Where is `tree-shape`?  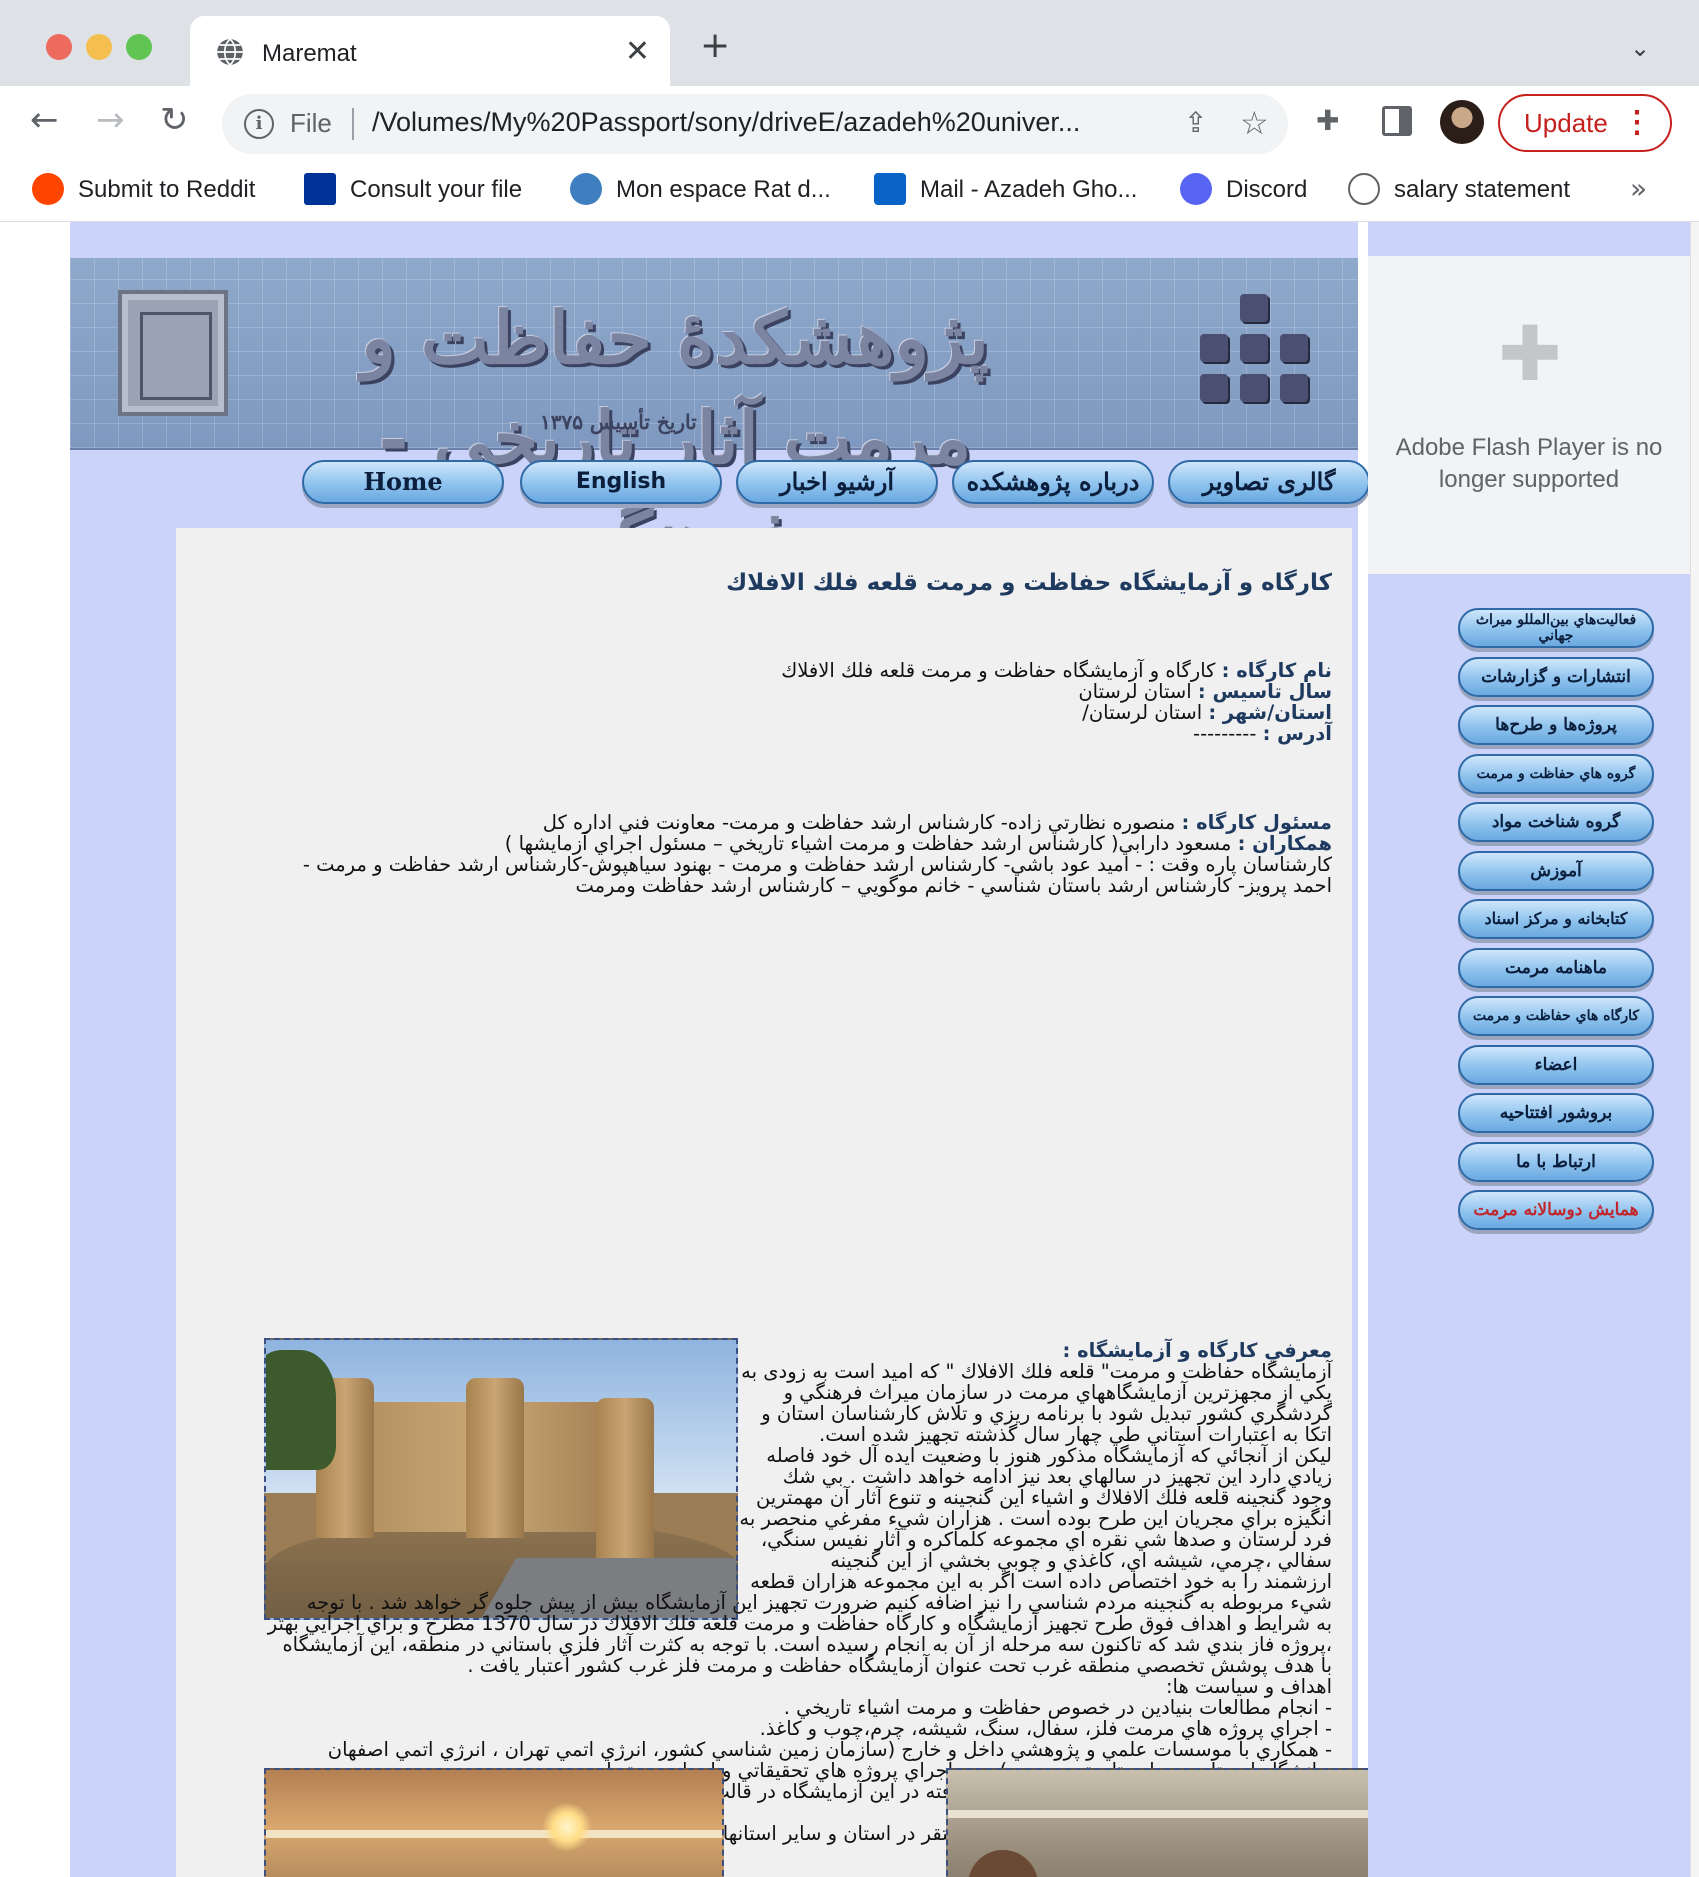
tree-shape is located at coordinates (301, 1410).